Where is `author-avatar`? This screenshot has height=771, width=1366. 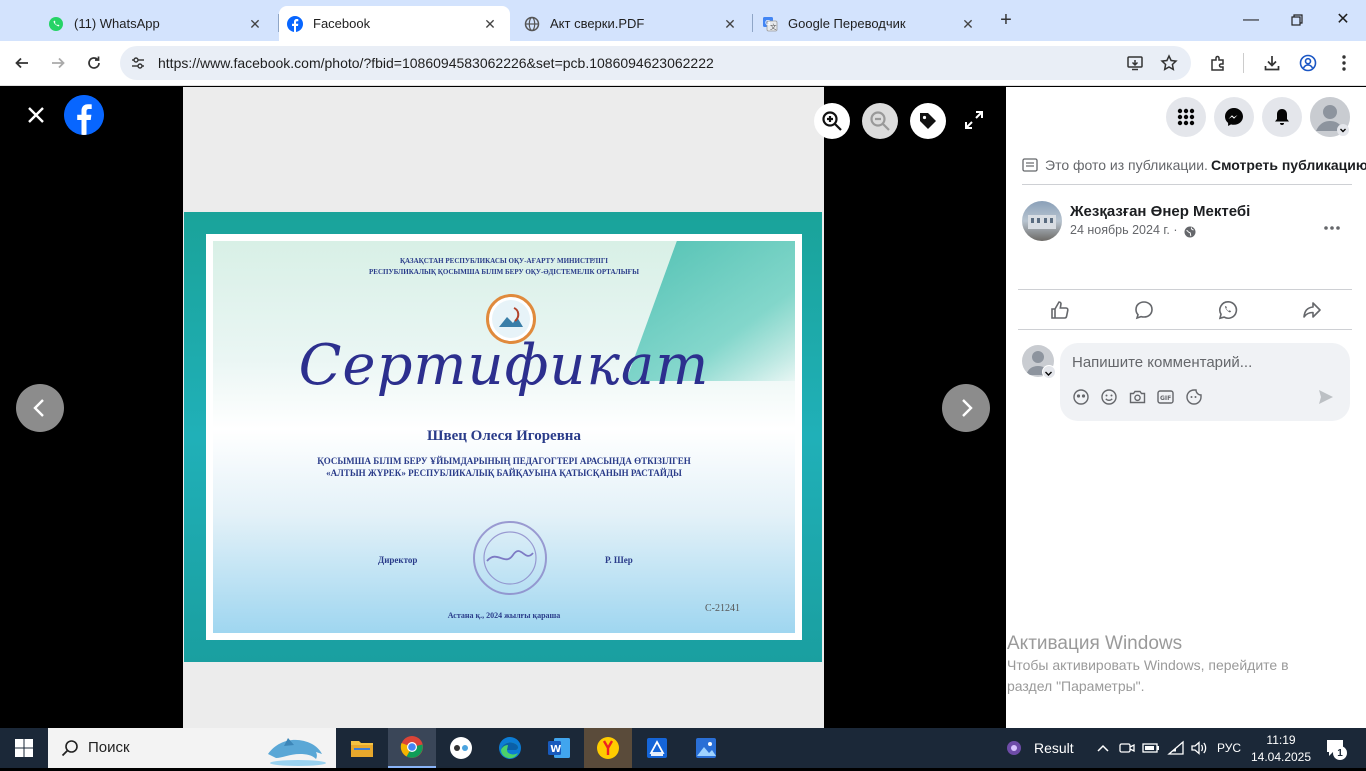
author-avatar is located at coordinates (1042, 221).